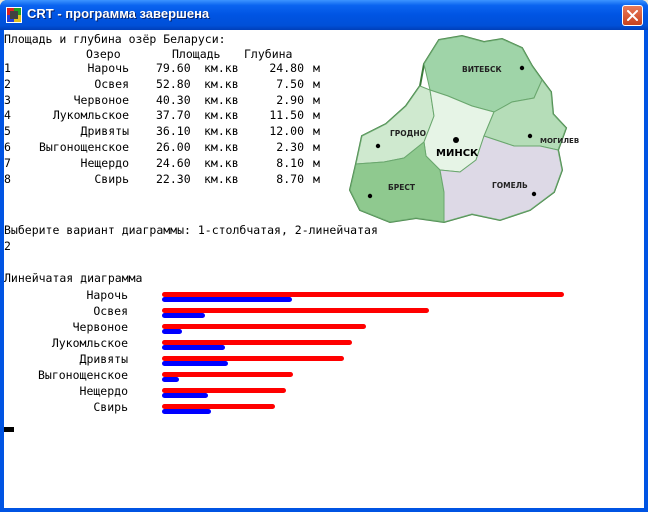 This screenshot has height=512, width=648. What do you see at coordinates (559, 141) in the screenshot?
I see `map-label-mogilev: МОГИЛЕВ` at bounding box center [559, 141].